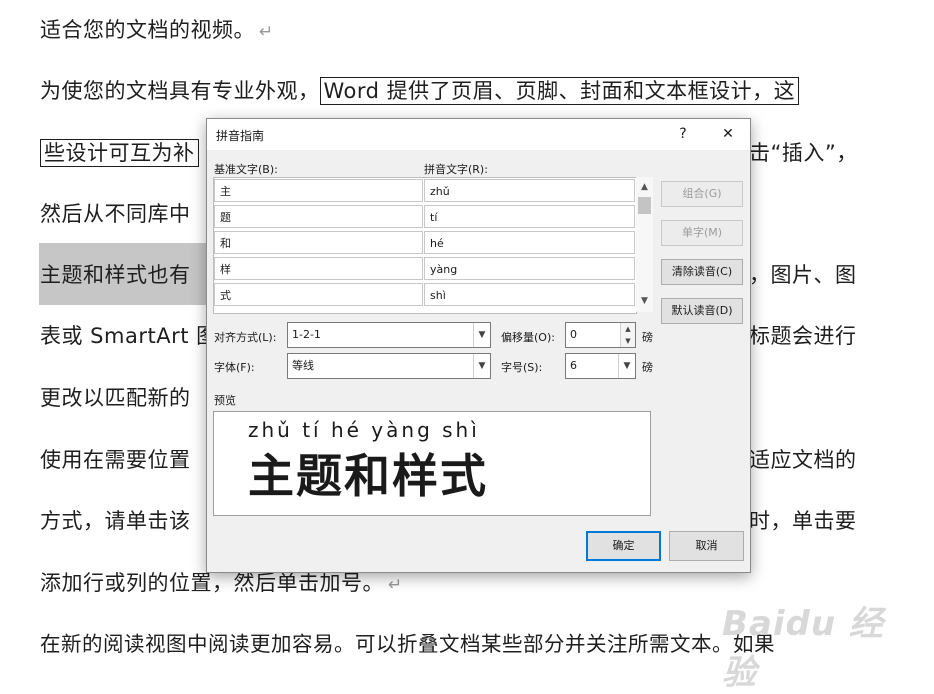  What do you see at coordinates (644, 244) in the screenshot?
I see `grid-scrollbar: ▲ ▼` at bounding box center [644, 244].